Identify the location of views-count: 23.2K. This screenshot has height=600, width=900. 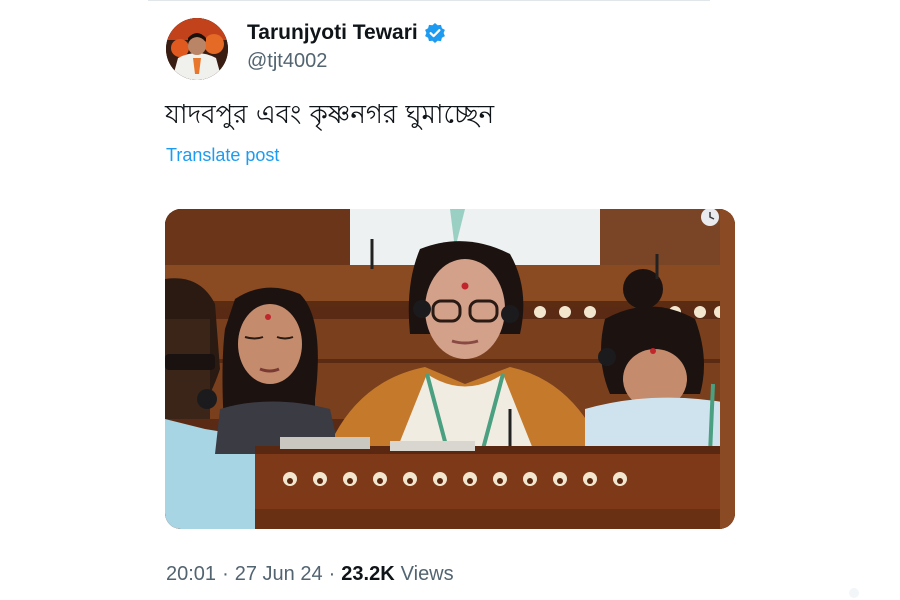
(367, 574).